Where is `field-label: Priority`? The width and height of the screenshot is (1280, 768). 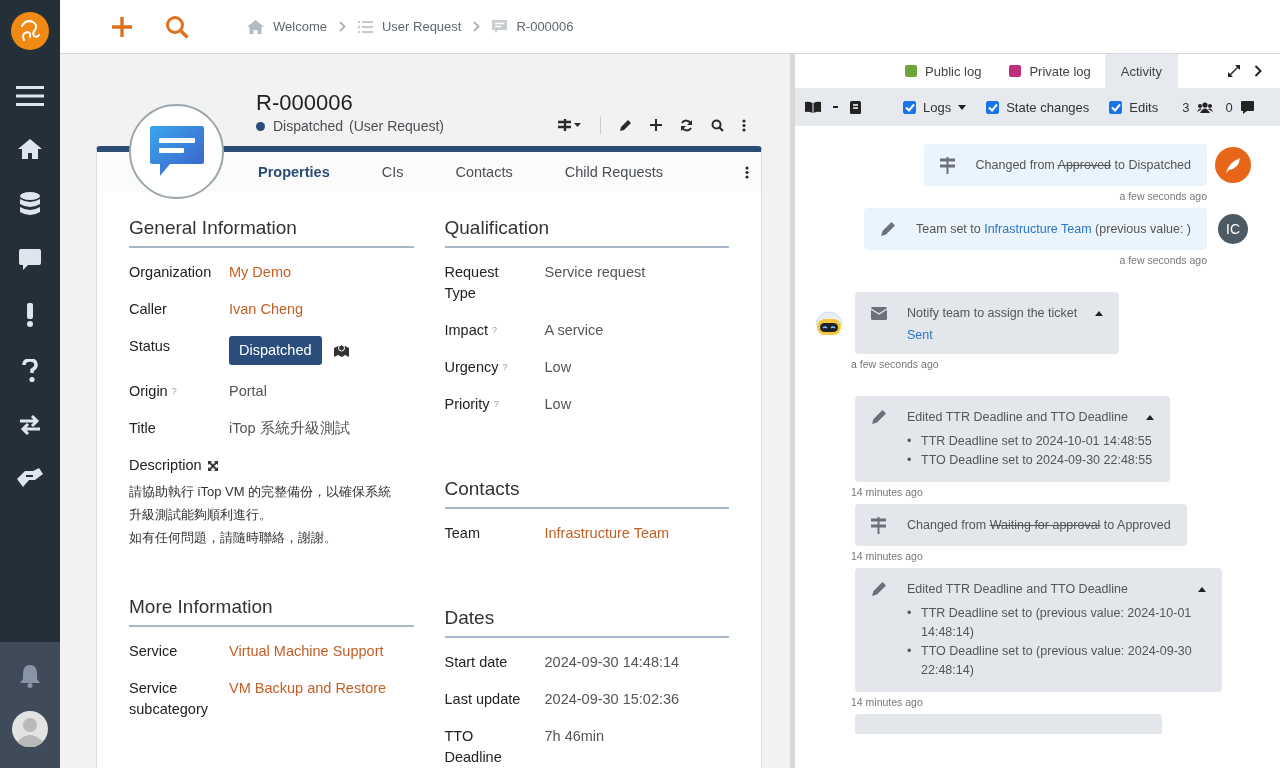 field-label: Priority is located at coordinates (467, 404).